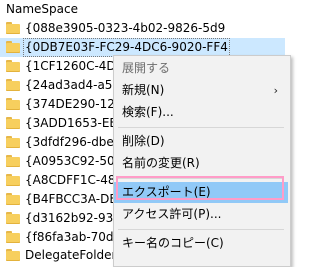 This screenshot has height=267, width=320. I want to click on menu-item-export: エクスポート(E), so click(201, 192).